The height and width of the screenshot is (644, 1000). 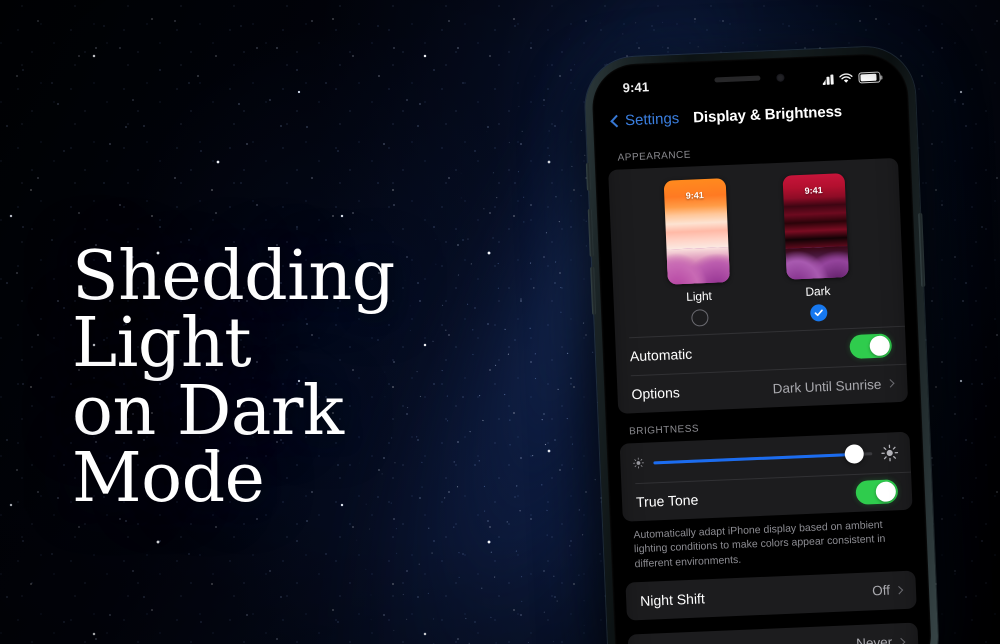 I want to click on night-shift-value-text: Off, so click(x=881, y=590).